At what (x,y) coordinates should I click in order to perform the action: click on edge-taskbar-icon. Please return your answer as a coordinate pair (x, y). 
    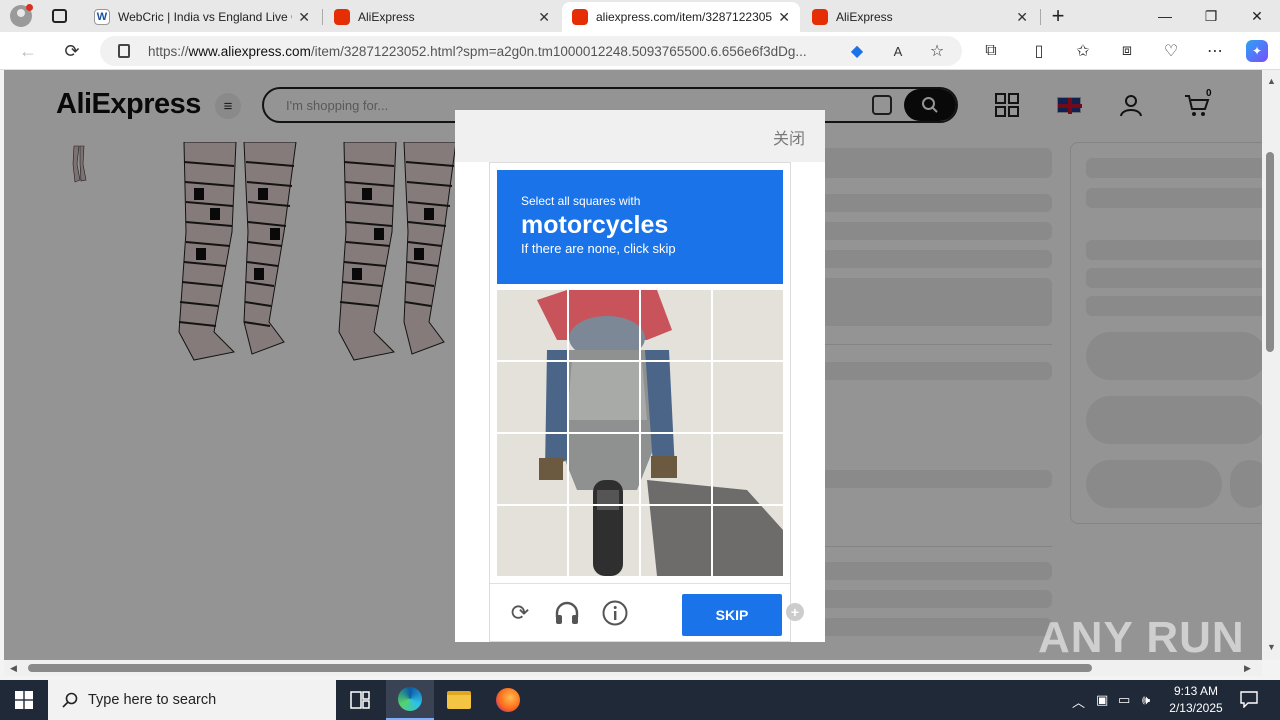
    Looking at the image, I should click on (410, 700).